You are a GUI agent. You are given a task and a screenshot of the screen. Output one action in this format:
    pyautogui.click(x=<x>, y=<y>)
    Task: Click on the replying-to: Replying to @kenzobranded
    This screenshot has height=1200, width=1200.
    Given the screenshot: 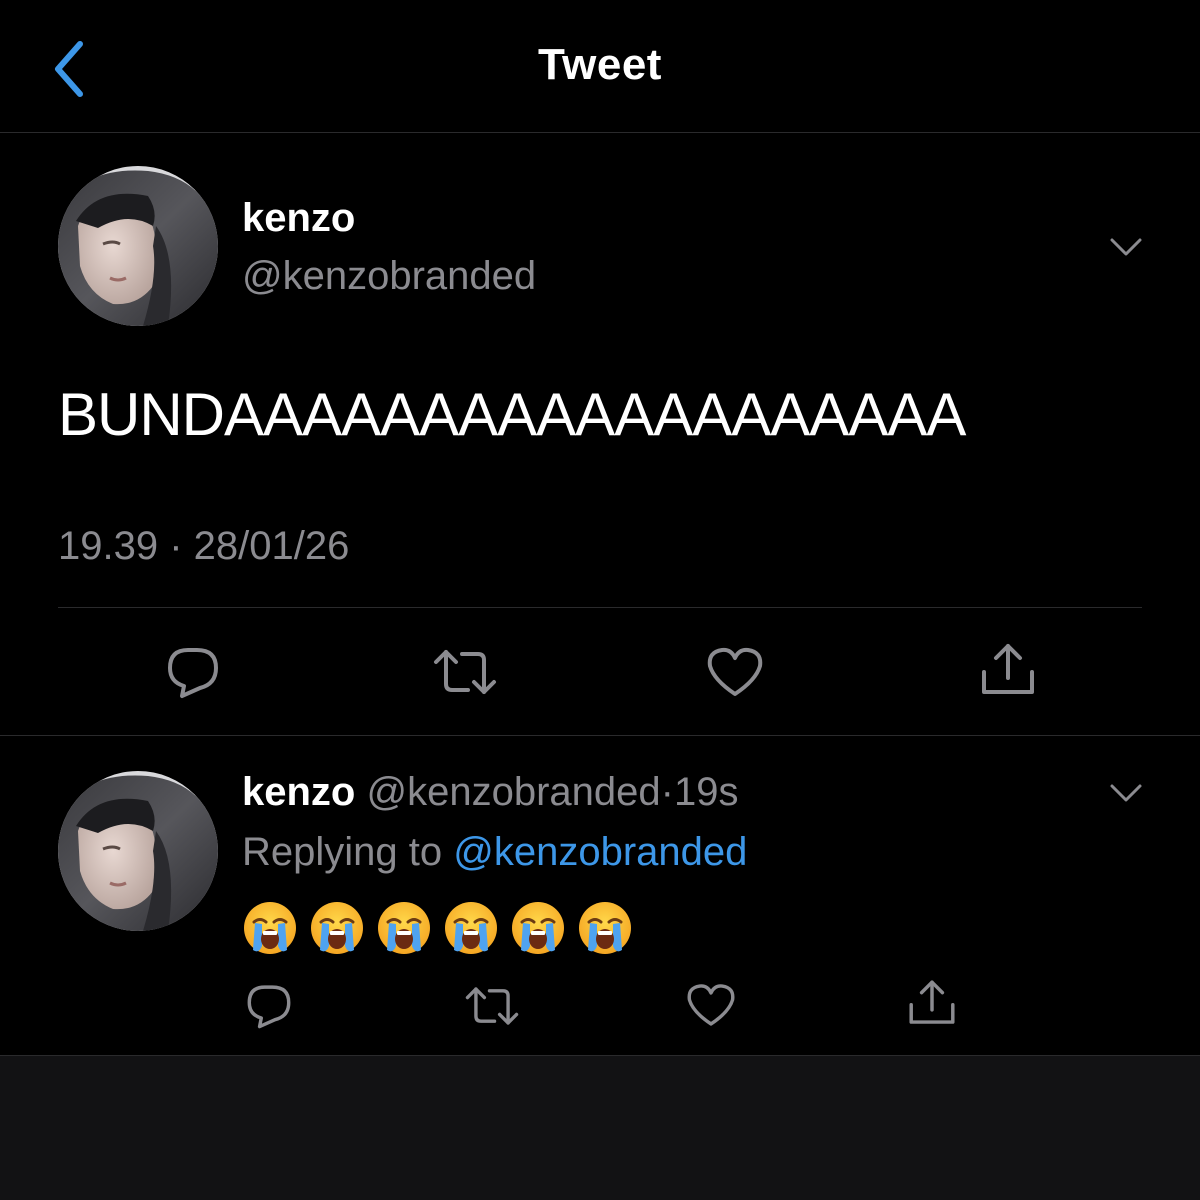 What is the action you would take?
    pyautogui.click(x=494, y=852)
    